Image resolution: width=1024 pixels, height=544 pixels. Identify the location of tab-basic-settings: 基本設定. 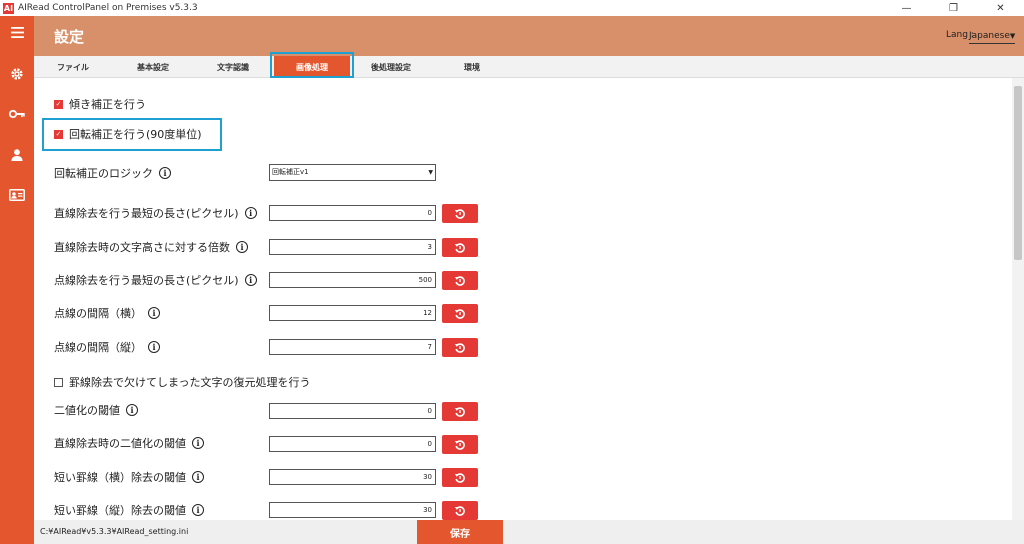
(153, 67).